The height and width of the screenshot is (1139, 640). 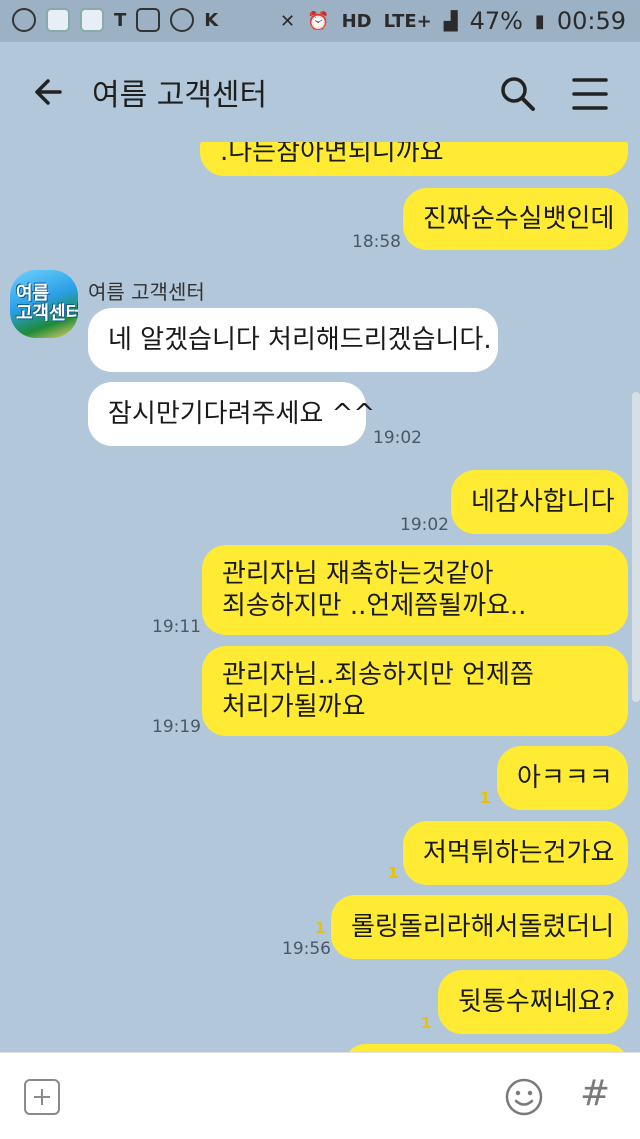 What do you see at coordinates (450, 21) in the screenshot?
I see `signal-icon: ▟` at bounding box center [450, 21].